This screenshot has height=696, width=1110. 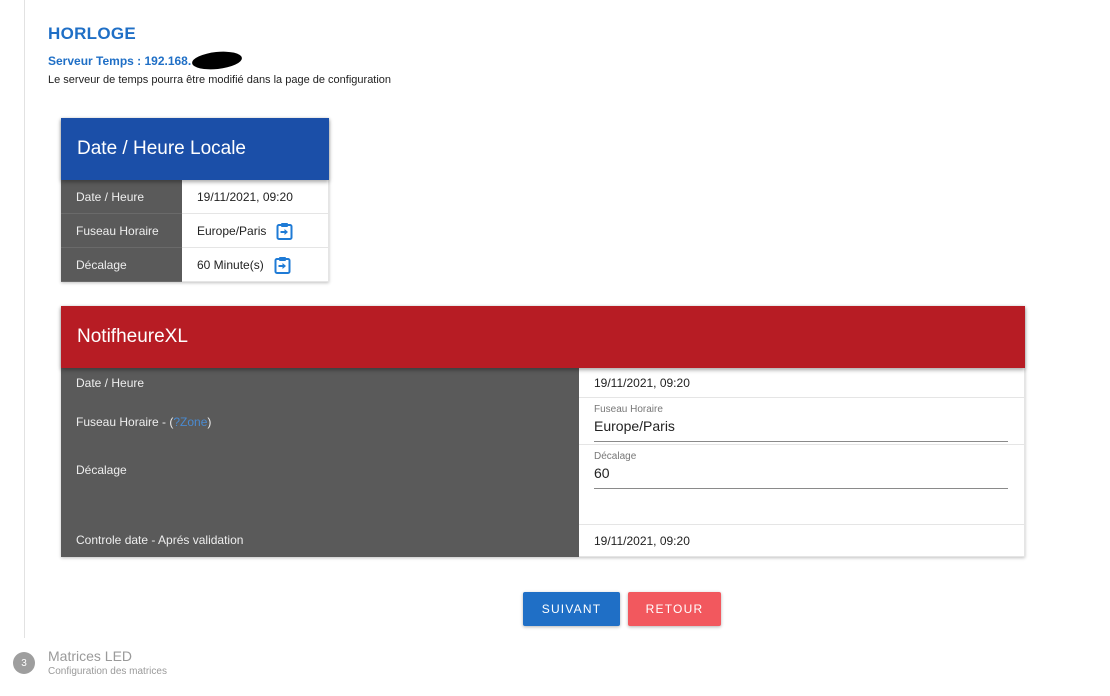 I want to click on table-row: Décalage 60 Minute(s), so click(x=195, y=264).